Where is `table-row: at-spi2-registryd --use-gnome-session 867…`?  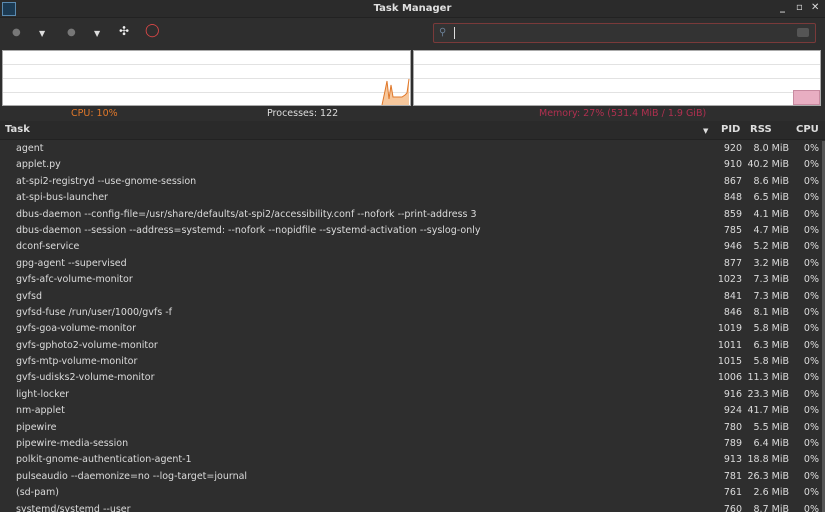
table-row: at-spi2-registryd --use-gnome-session 867… is located at coordinates (411, 182).